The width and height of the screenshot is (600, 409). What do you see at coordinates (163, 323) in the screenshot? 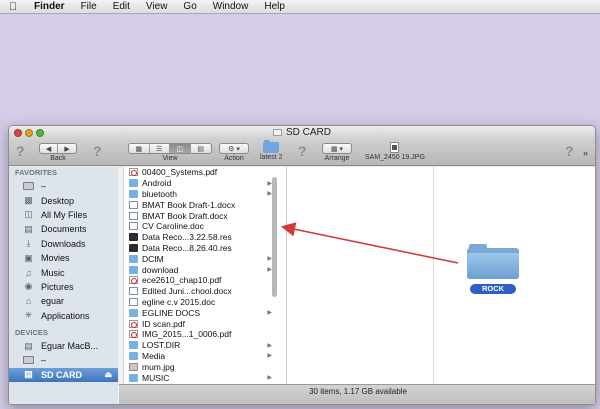
I see `file-name: ID scan.pdf` at bounding box center [163, 323].